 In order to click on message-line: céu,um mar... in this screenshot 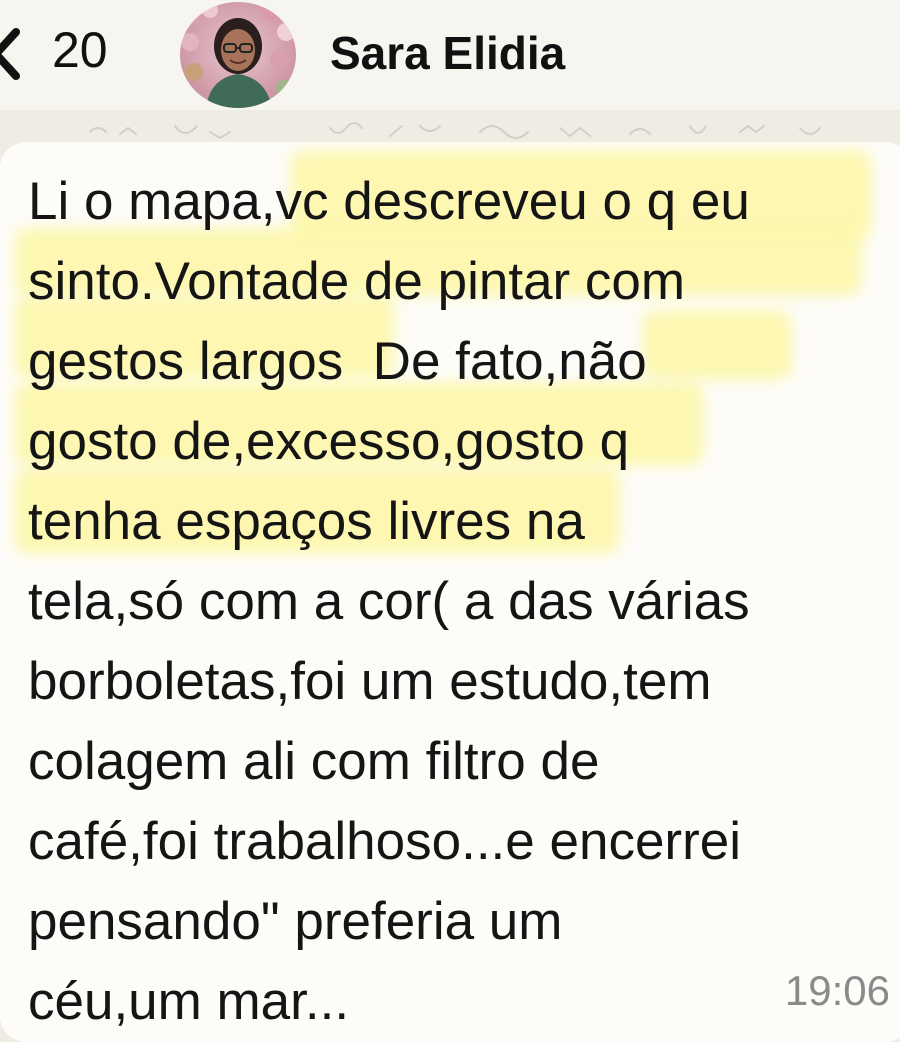, I will do `click(189, 1001)`.